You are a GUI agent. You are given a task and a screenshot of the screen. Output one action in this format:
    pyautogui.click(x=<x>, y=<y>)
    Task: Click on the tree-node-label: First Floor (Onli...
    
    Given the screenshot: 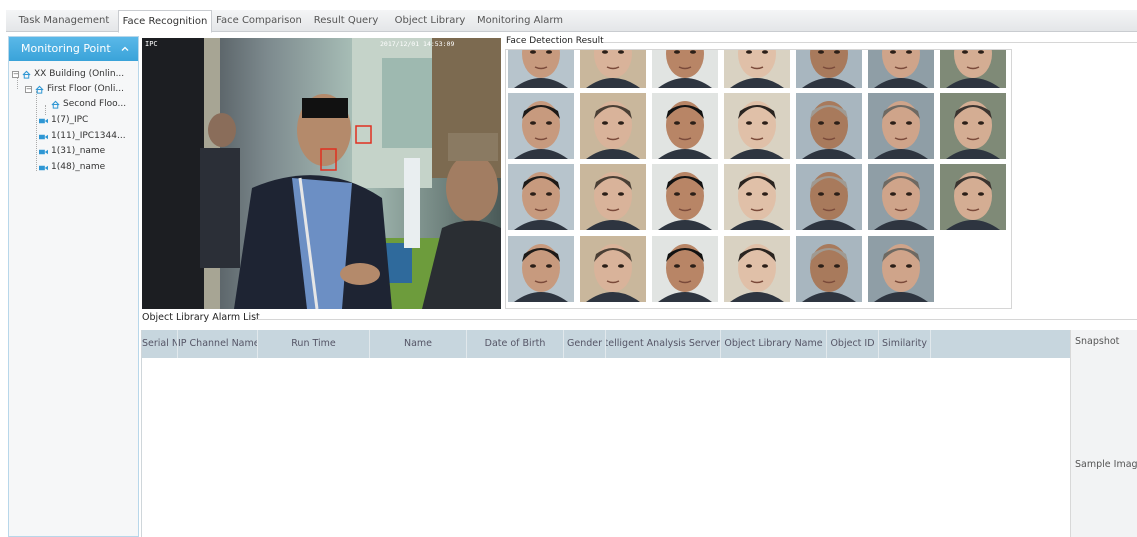 What is the action you would take?
    pyautogui.click(x=85, y=89)
    